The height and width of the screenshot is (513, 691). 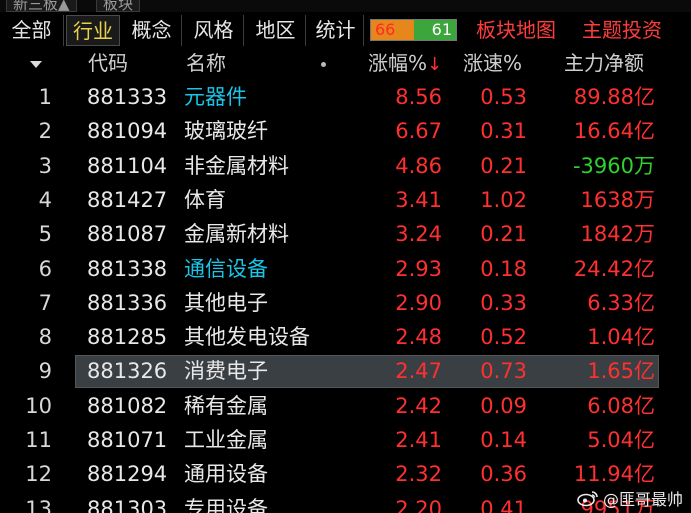 What do you see at coordinates (127, 268) in the screenshot?
I see `sector-code: 881338` at bounding box center [127, 268].